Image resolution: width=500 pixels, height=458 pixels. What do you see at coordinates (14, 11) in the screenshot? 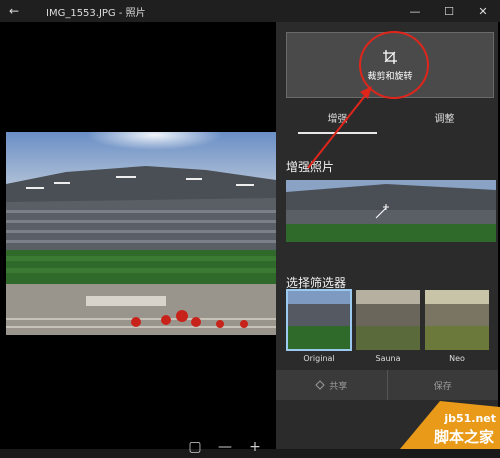
I see `back-arrow-icon: ←` at bounding box center [14, 11].